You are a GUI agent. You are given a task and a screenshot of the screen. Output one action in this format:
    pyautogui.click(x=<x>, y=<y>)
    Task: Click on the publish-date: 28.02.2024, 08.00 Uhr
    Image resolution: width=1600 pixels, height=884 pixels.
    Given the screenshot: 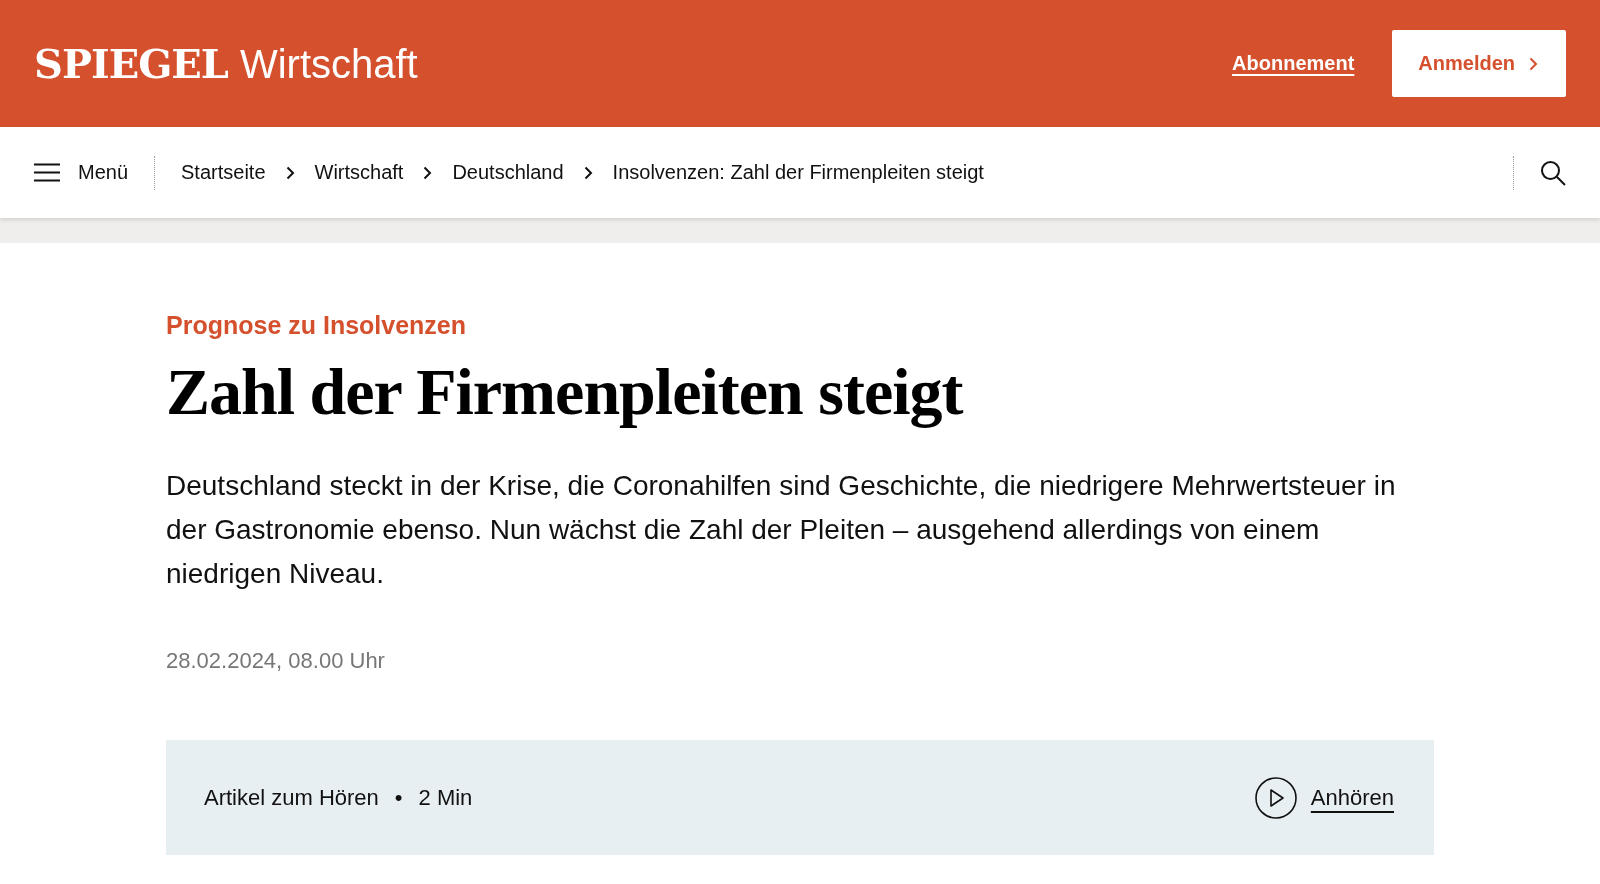 What is the action you would take?
    pyautogui.click(x=276, y=661)
    